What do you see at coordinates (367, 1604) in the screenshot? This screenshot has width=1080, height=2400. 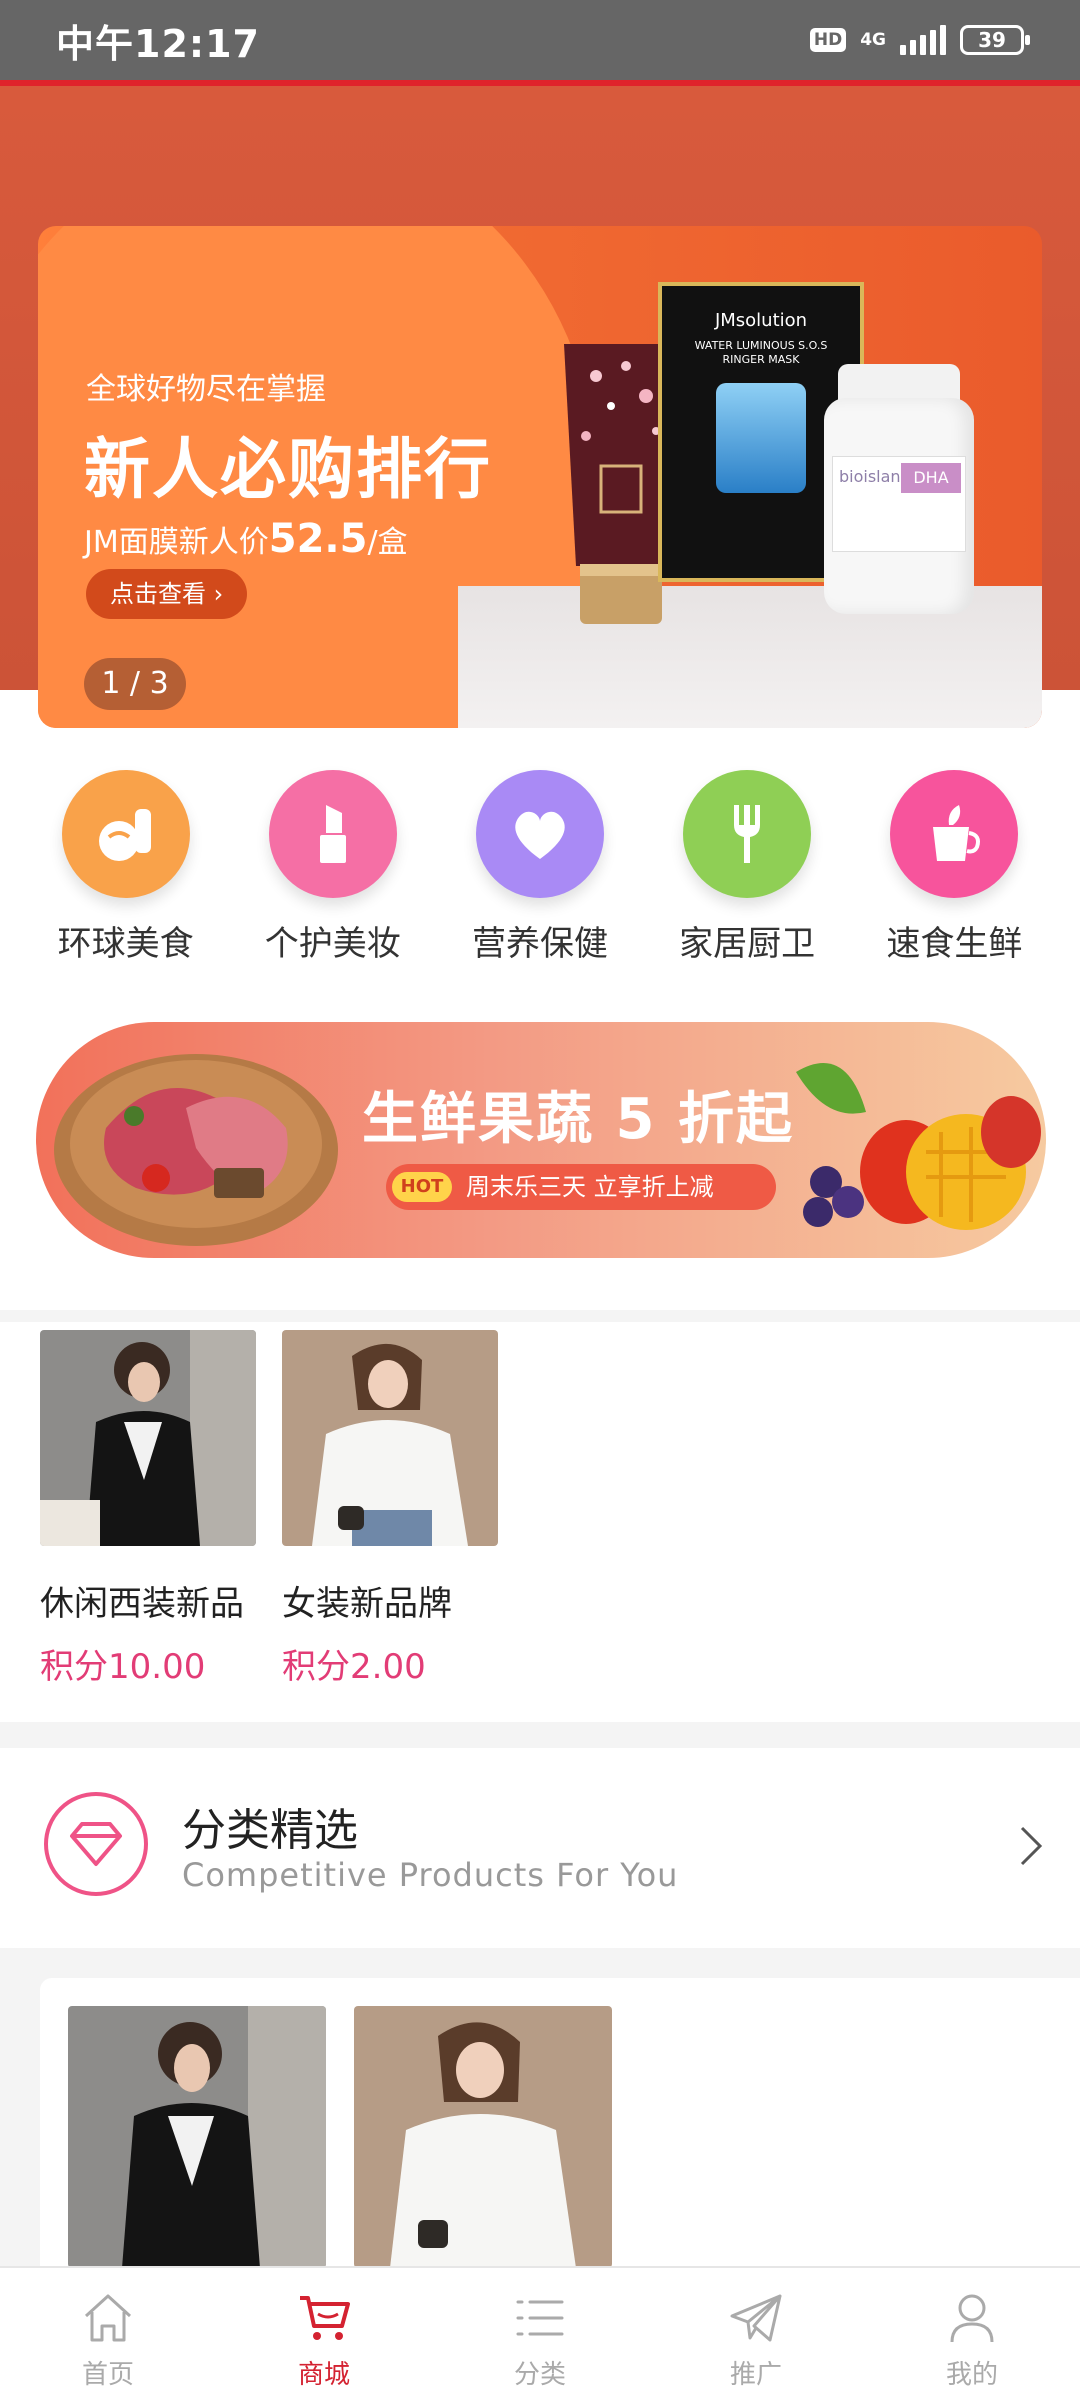 I see `product-name: 女装新品牌` at bounding box center [367, 1604].